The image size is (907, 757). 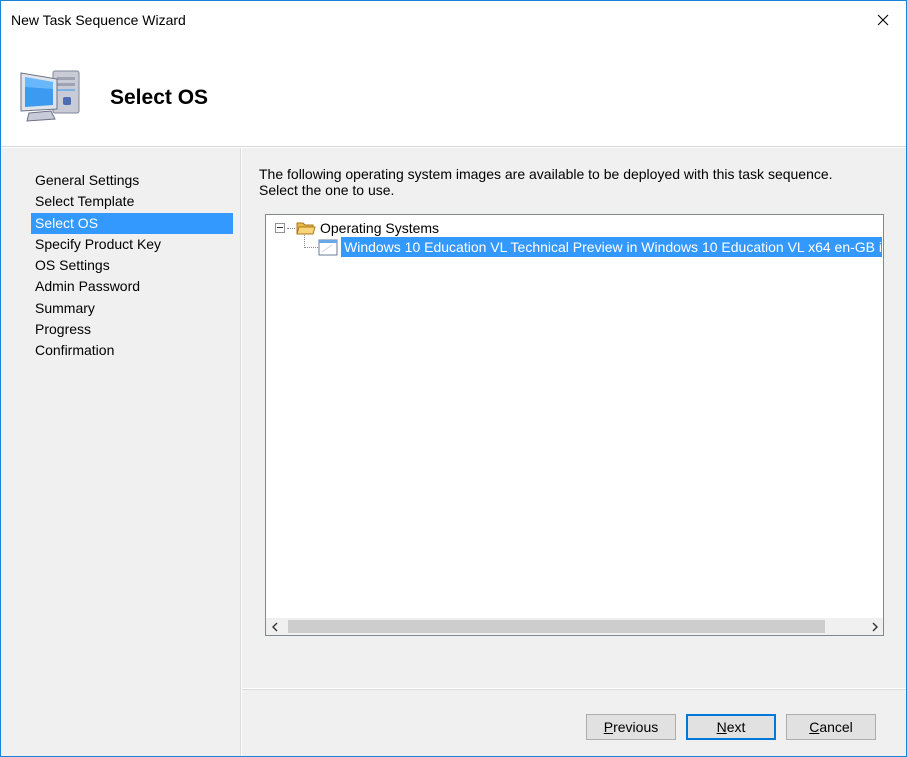 I want to click on chevron-left-icon, so click(x=274, y=626).